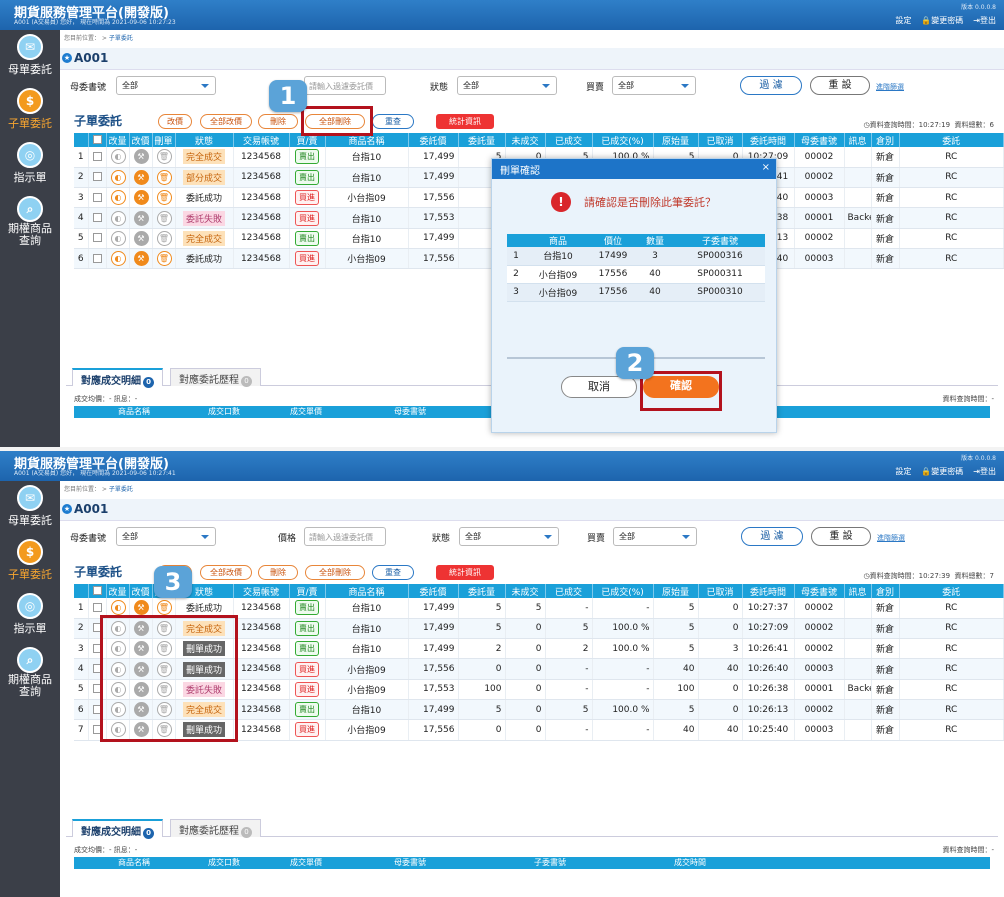  Describe the element at coordinates (984, 471) in the screenshot. I see `logout-link: ⇥登出` at that location.